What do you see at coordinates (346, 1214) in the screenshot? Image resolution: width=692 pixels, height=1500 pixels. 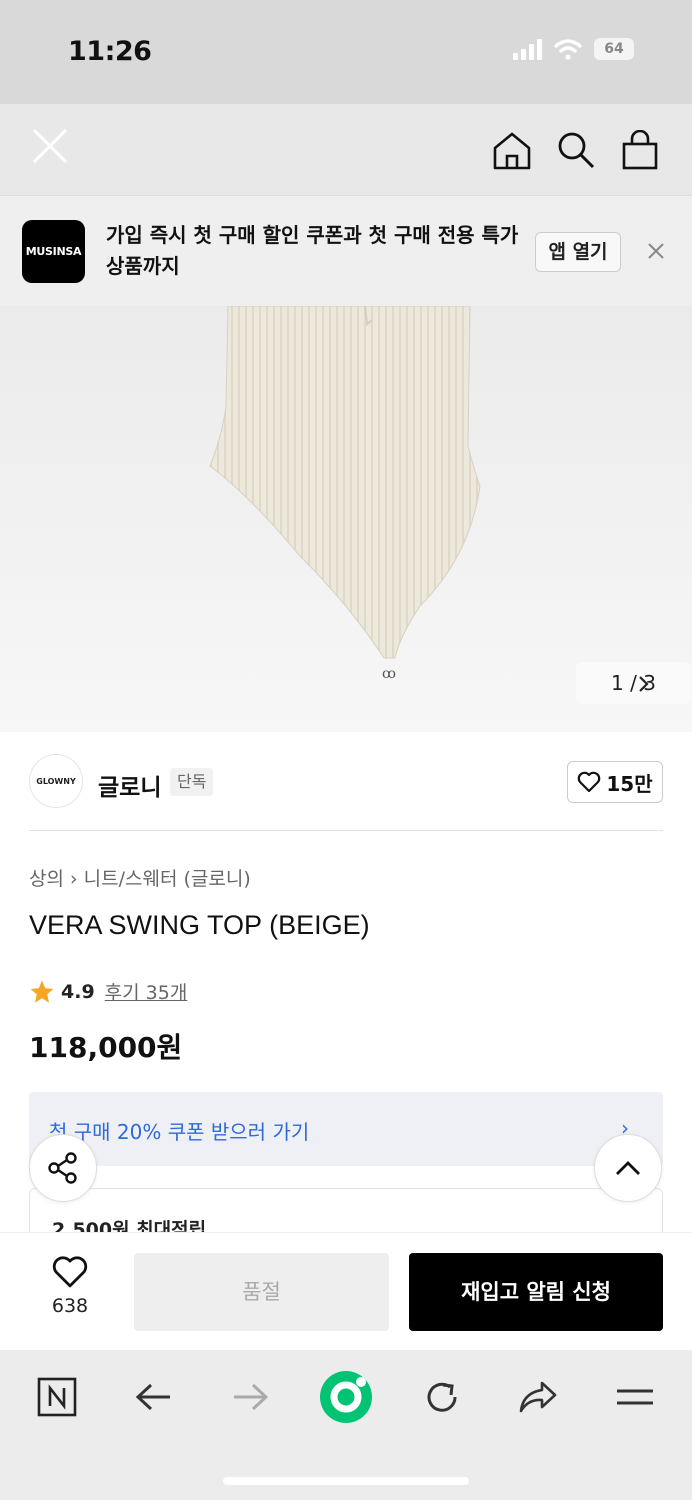 I see `points-card: 2,500원 최대적립` at bounding box center [346, 1214].